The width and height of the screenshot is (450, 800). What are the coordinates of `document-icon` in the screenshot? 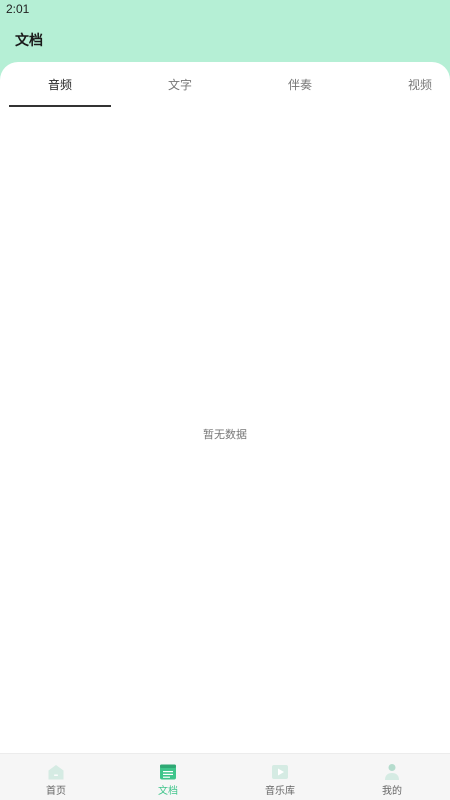 It's located at (168, 772).